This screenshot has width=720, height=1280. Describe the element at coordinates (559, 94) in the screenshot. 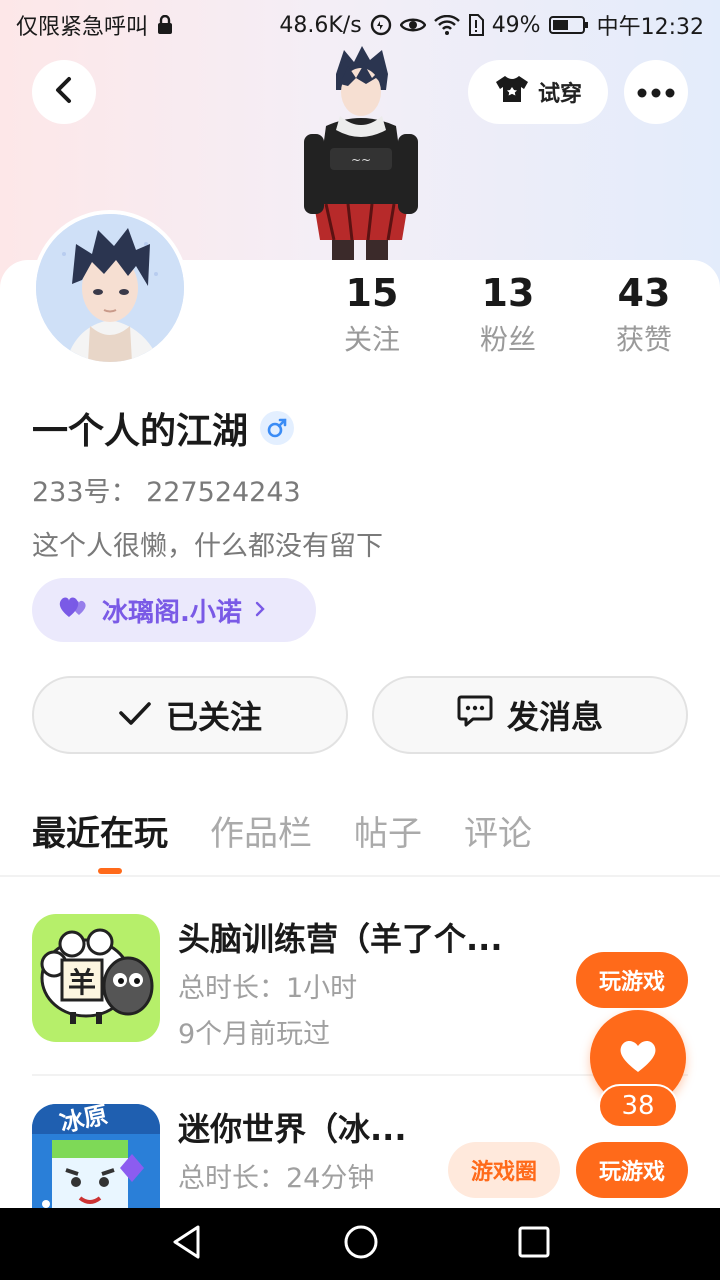

I see `try-on-label: 试穿` at that location.